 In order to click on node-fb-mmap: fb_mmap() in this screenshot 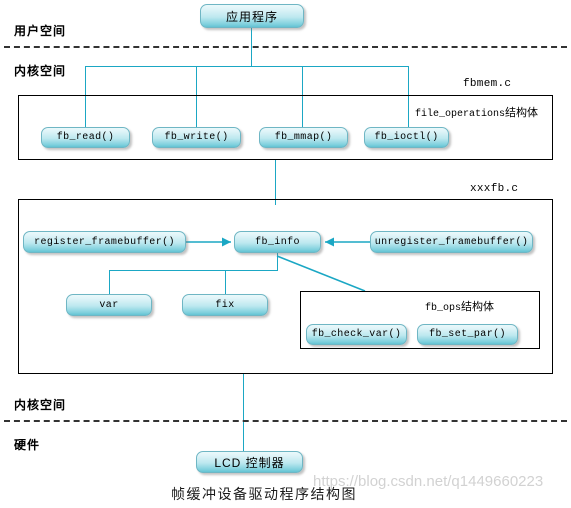, I will do `click(303, 137)`.